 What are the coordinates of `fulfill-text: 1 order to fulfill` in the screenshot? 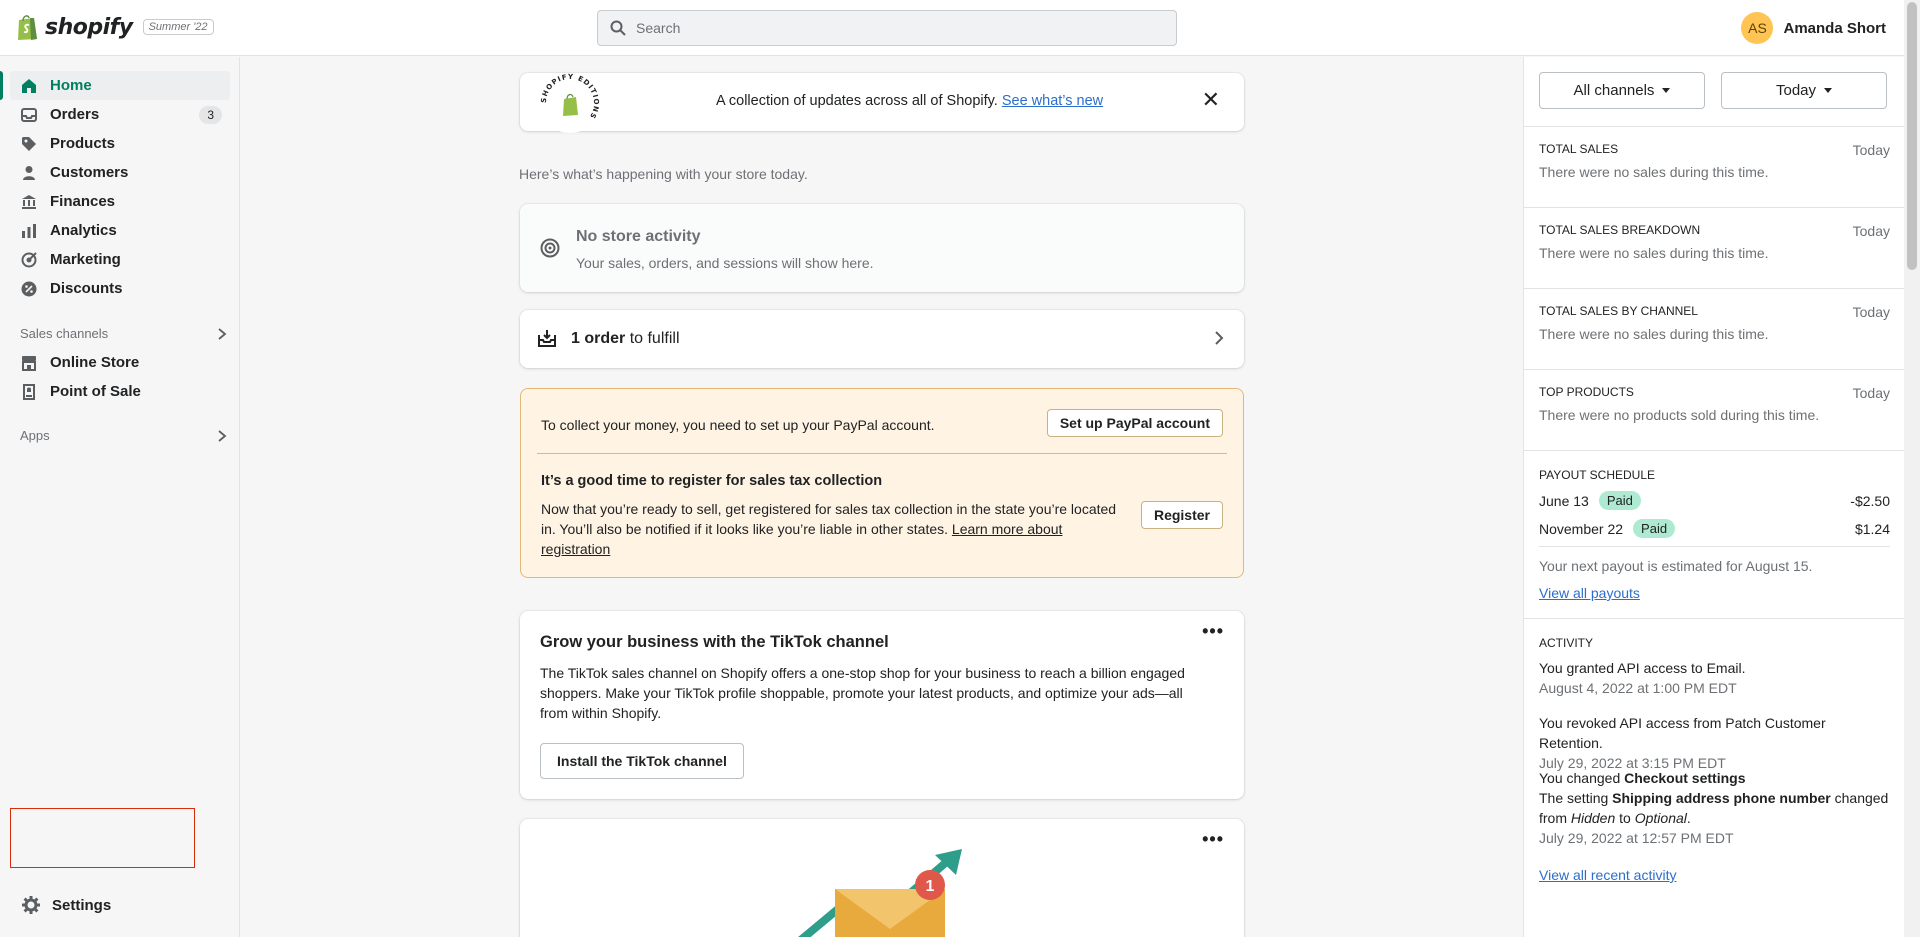 It's located at (625, 339).